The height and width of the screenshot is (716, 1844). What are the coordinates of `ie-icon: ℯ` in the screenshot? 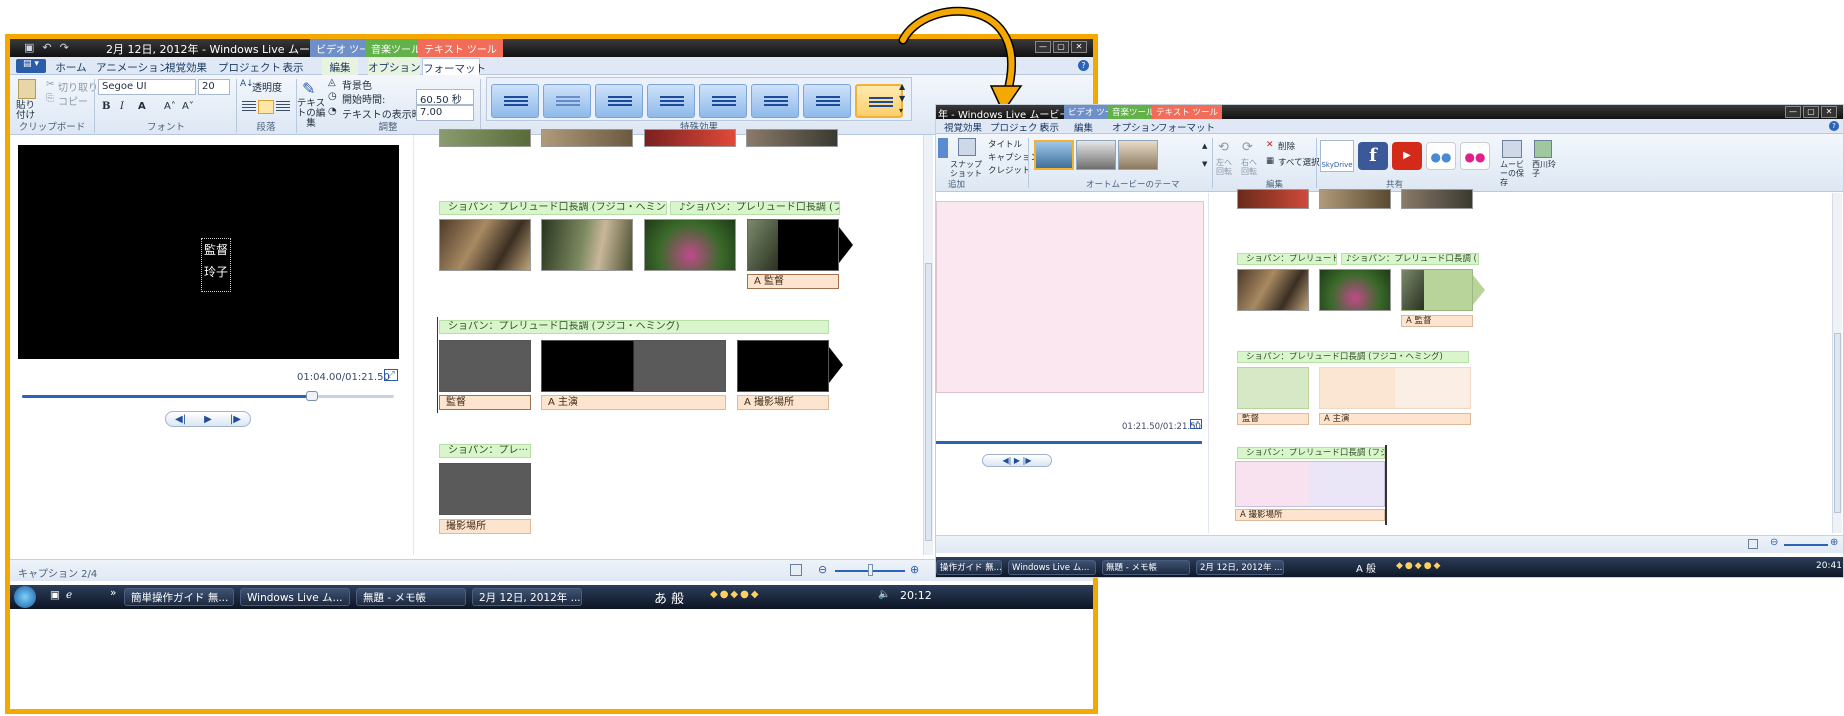 It's located at (69, 595).